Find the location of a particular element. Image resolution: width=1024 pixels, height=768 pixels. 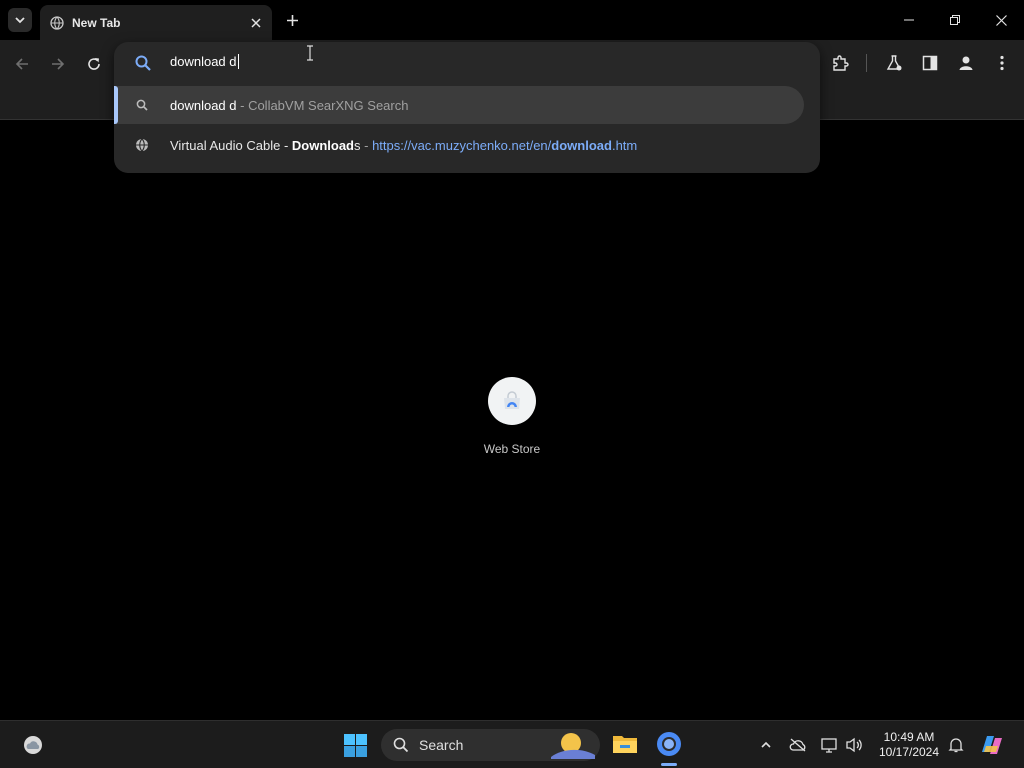

weather-cloud-icon is located at coordinates (33, 745).